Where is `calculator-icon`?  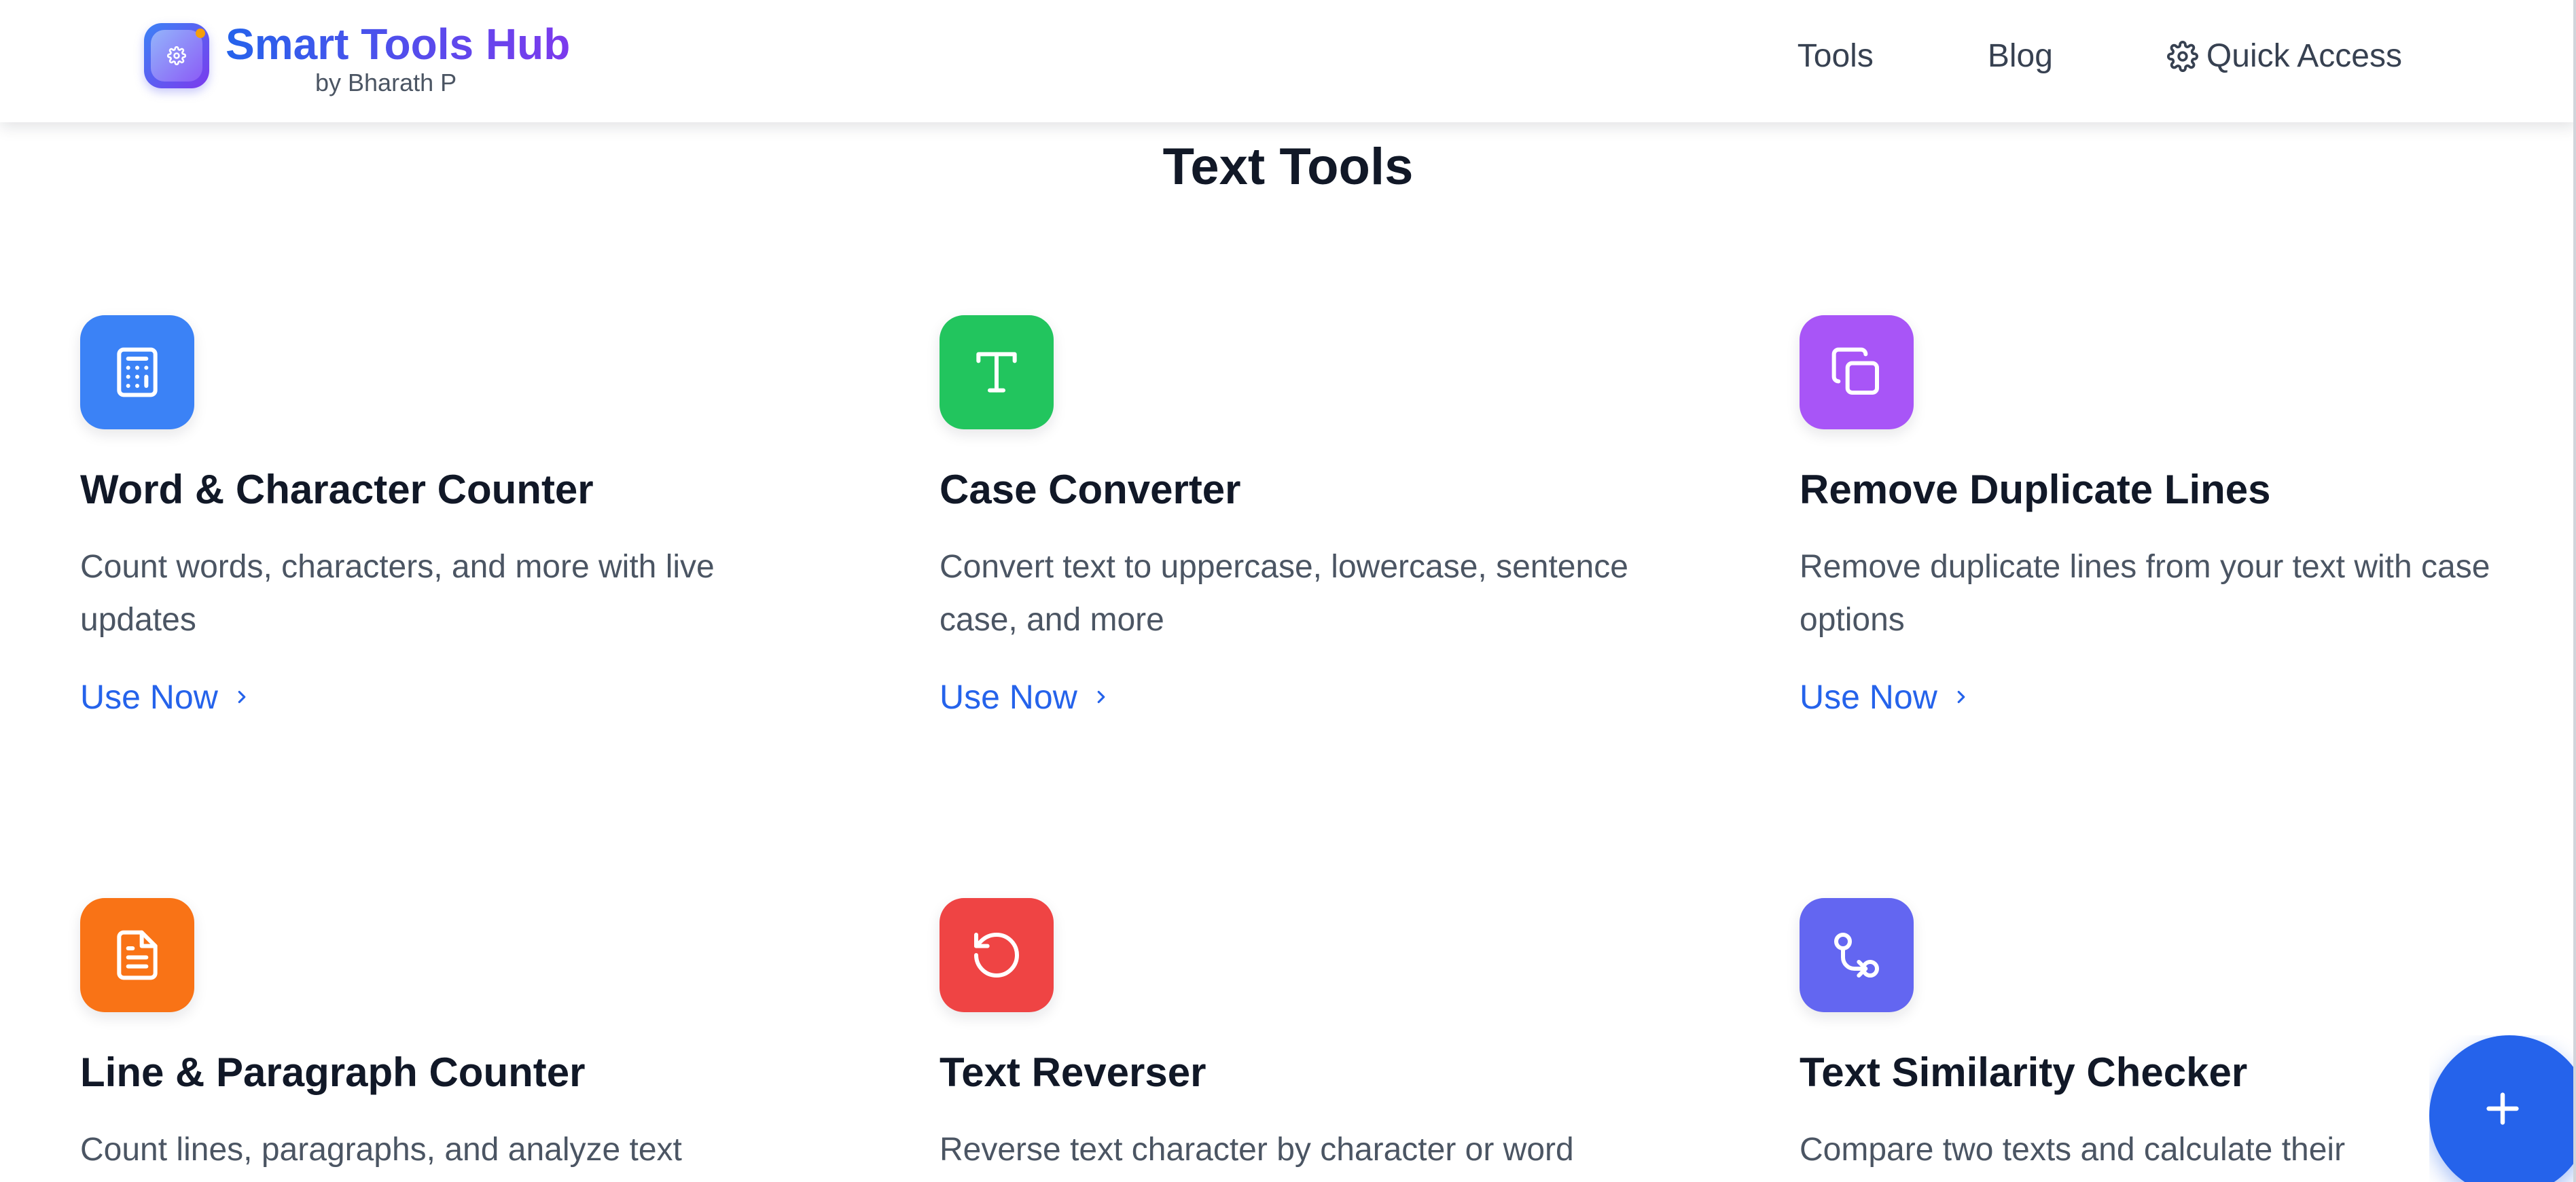
calculator-icon is located at coordinates (137, 372).